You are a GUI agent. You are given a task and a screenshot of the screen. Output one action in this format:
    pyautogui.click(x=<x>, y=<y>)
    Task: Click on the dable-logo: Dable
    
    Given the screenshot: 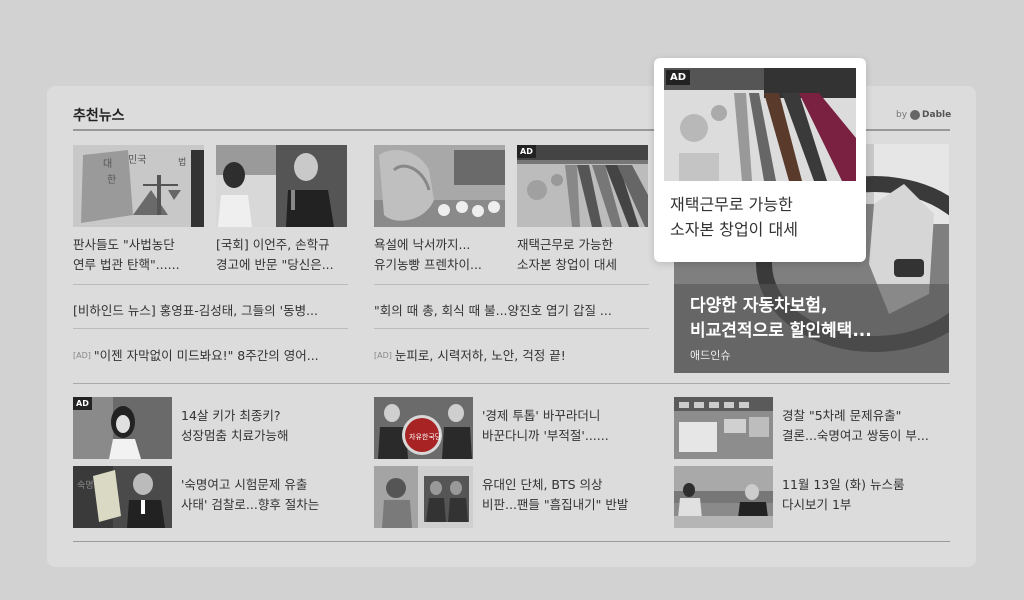 What is the action you would take?
    pyautogui.click(x=930, y=115)
    